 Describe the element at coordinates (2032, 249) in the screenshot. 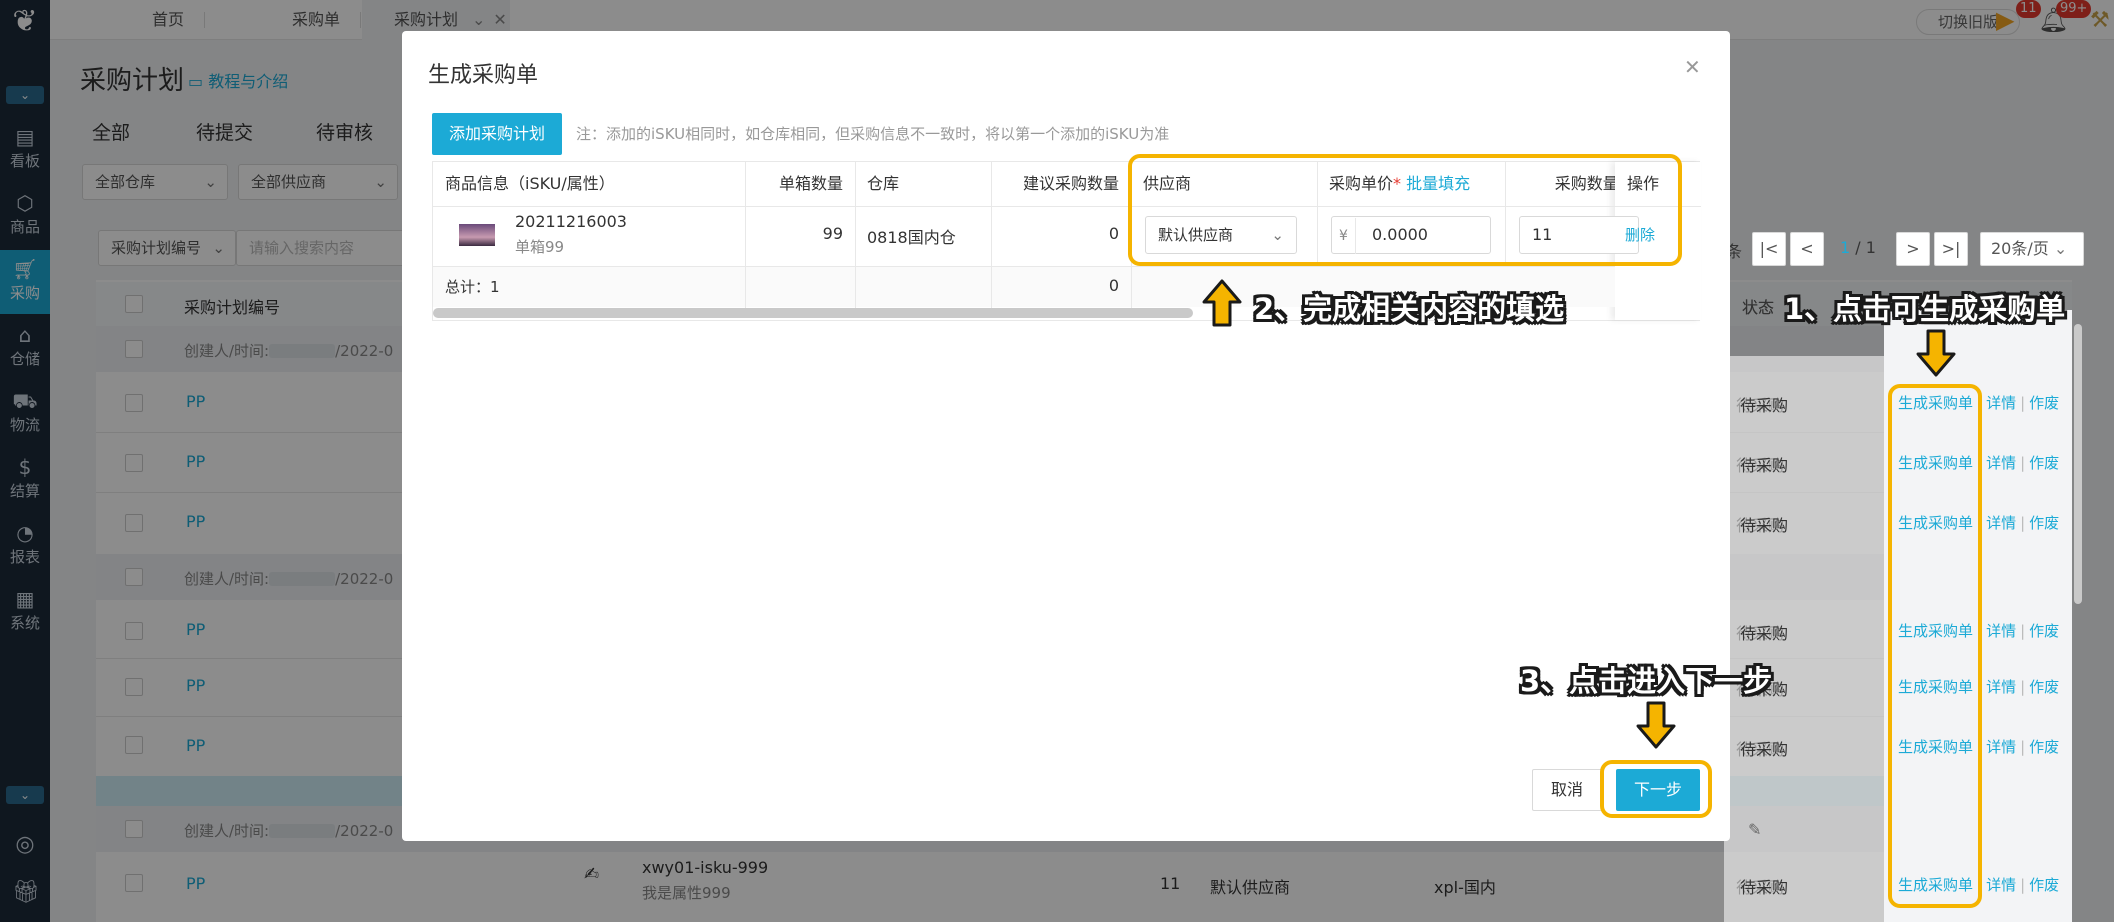

I see `page-size-select: 20条/页 ⌄` at that location.